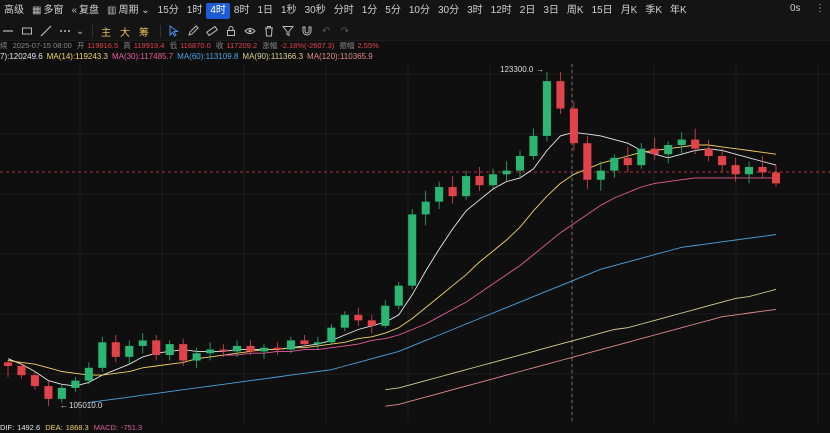  Describe the element at coordinates (602, 11) in the screenshot. I see `interval-tab: 15日` at that location.